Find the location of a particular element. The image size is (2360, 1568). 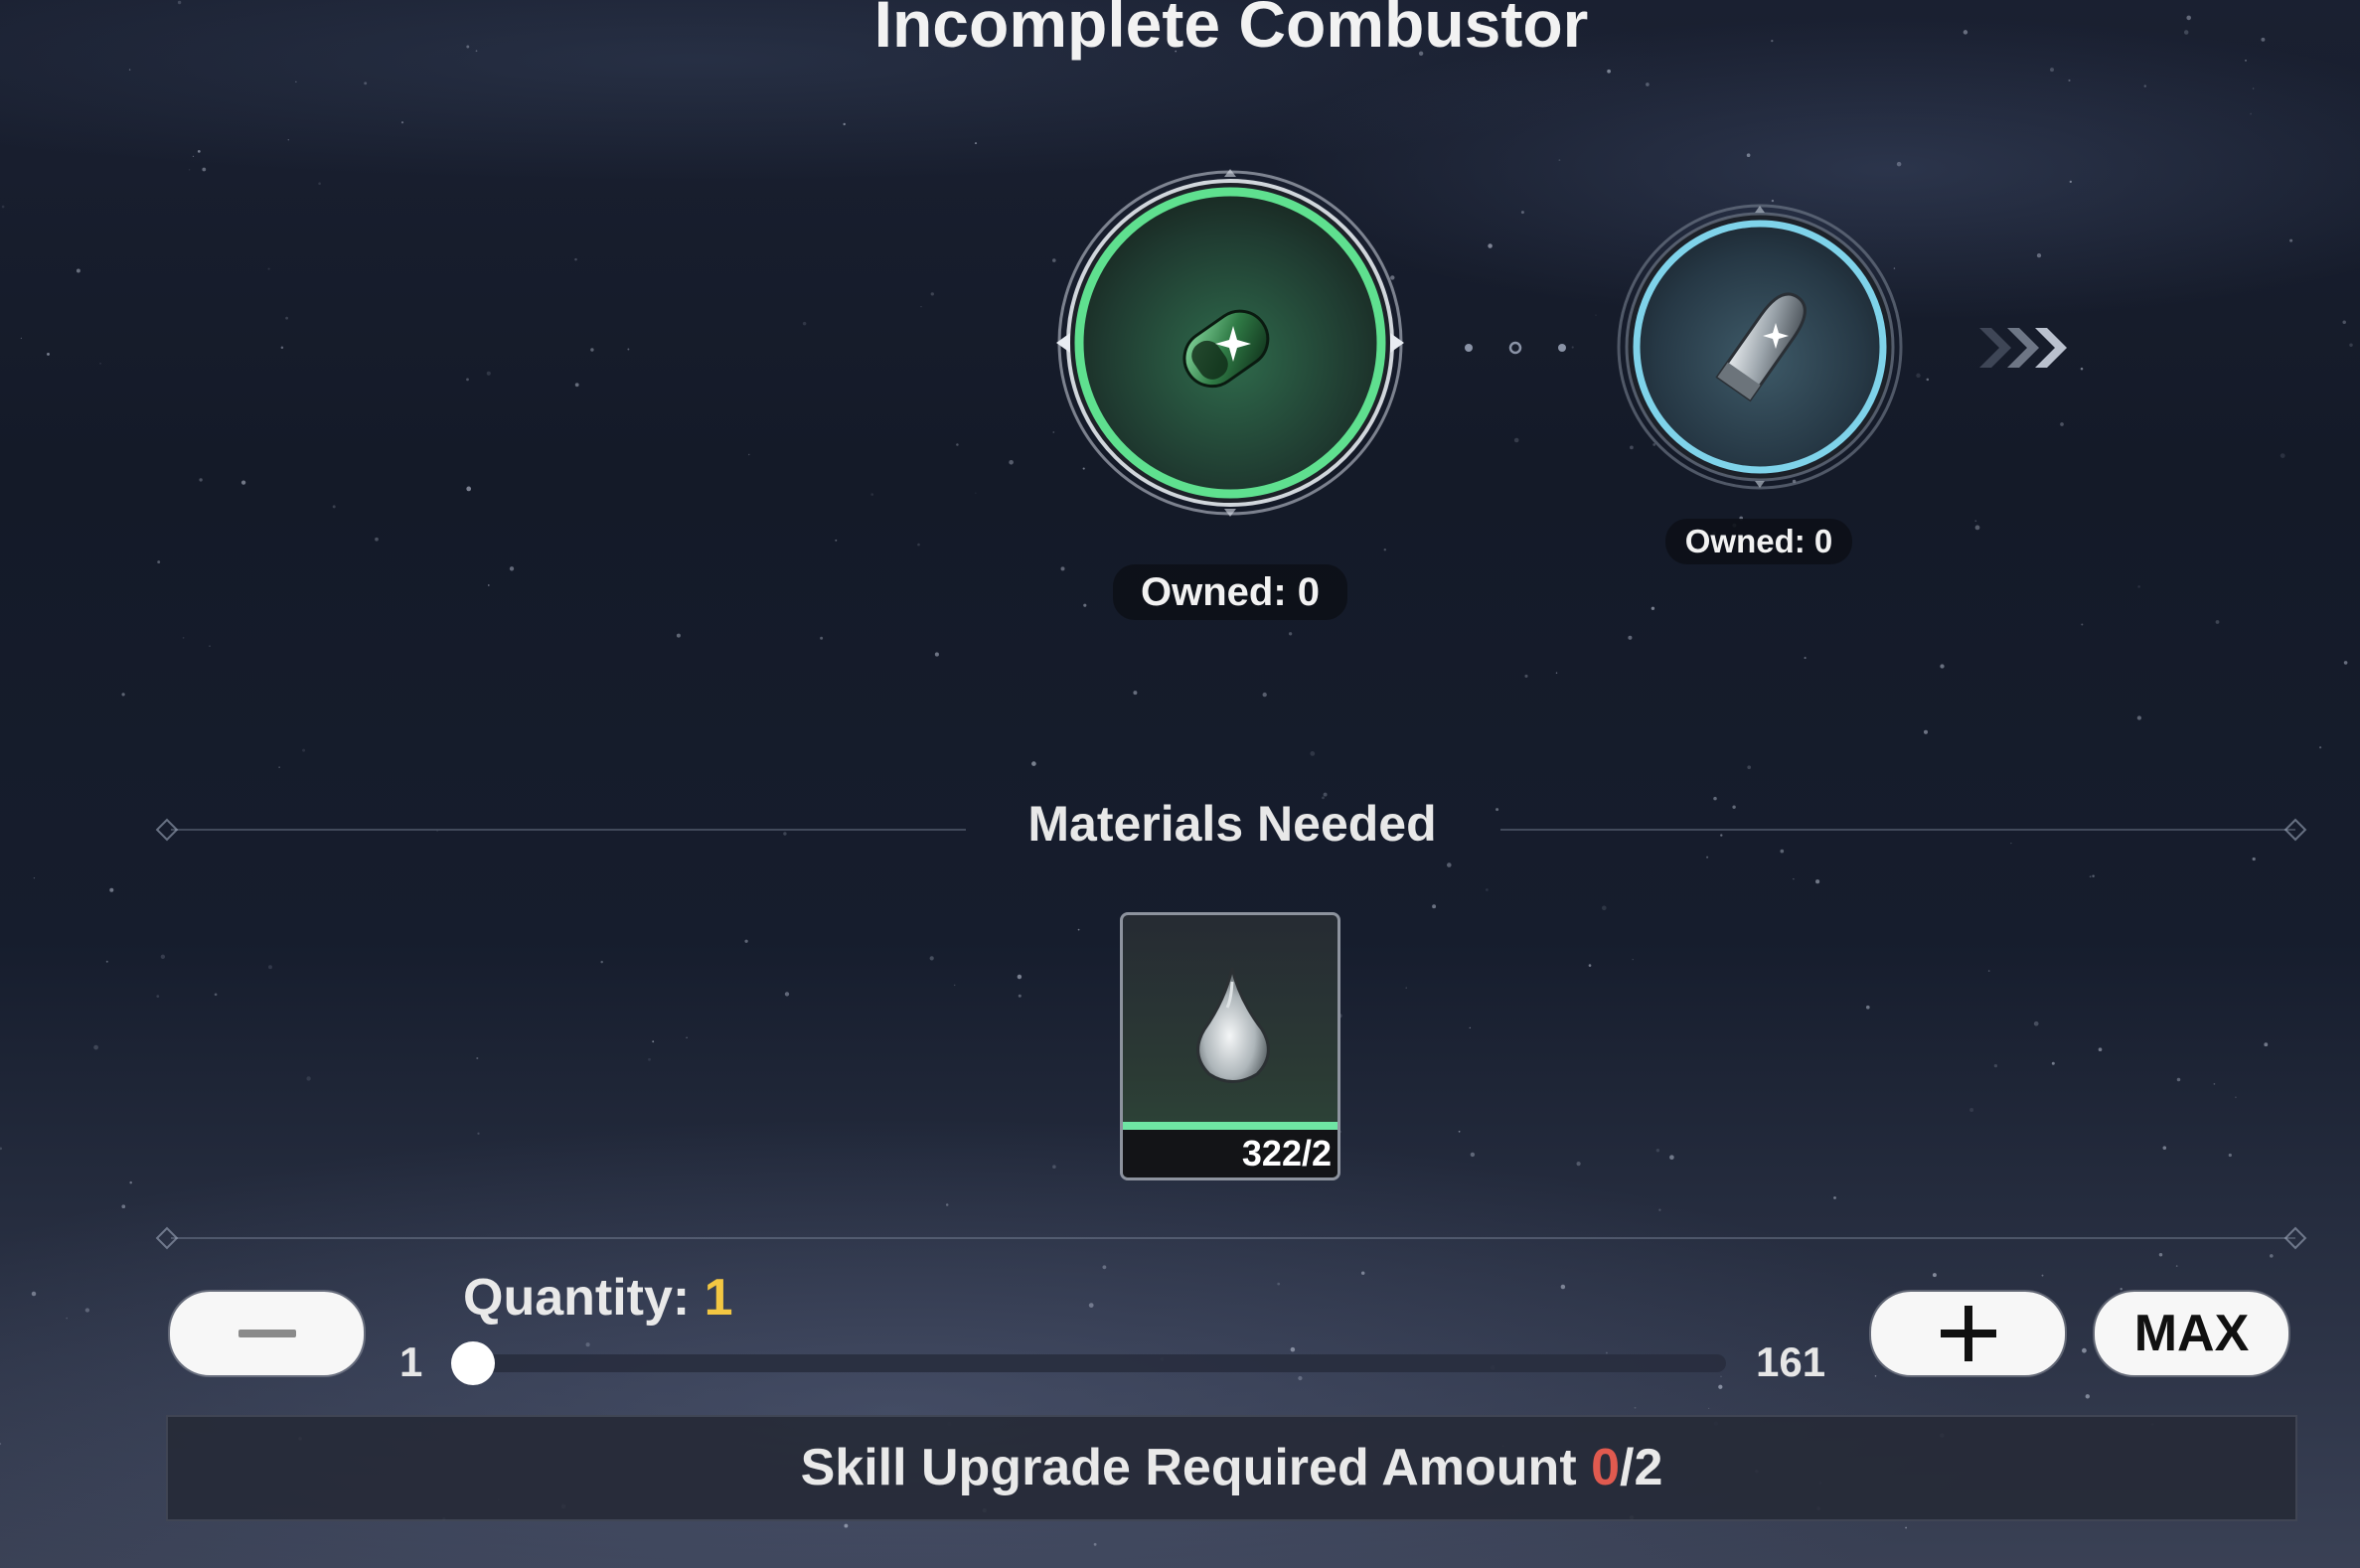

blue-metal-bullet-icon is located at coordinates (1760, 347).